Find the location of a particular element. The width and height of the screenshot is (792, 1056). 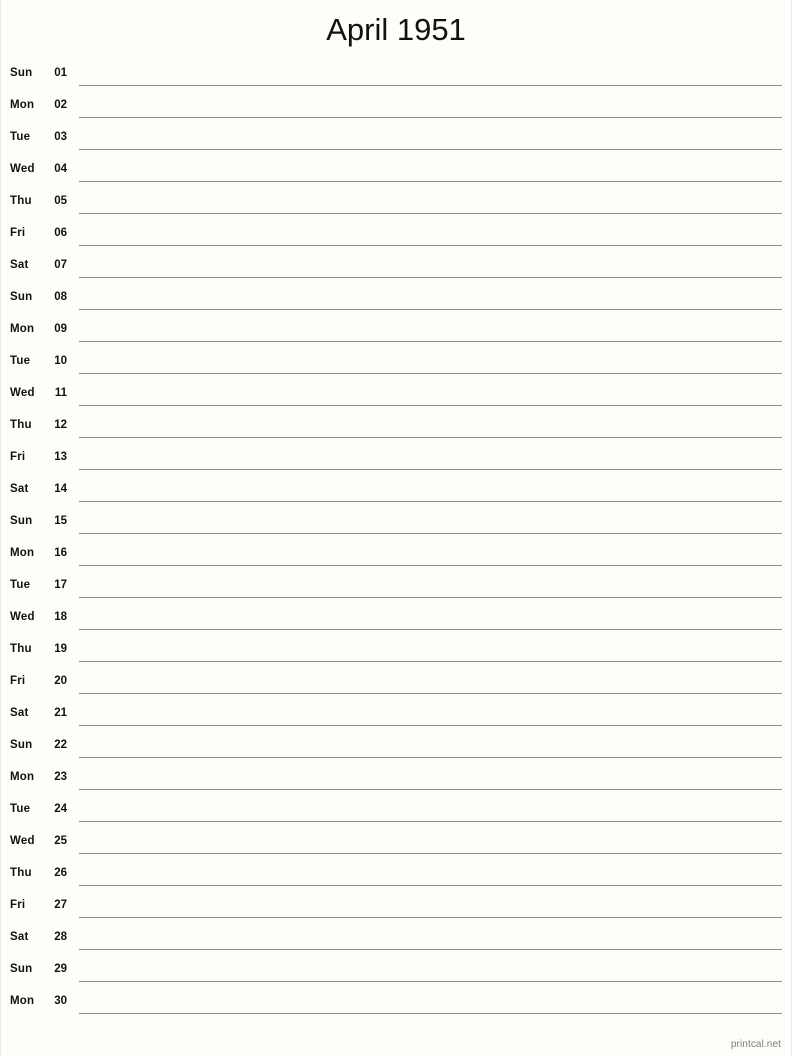

calendar-day-row-inner: Sun 01 is located at coordinates (396, 76).